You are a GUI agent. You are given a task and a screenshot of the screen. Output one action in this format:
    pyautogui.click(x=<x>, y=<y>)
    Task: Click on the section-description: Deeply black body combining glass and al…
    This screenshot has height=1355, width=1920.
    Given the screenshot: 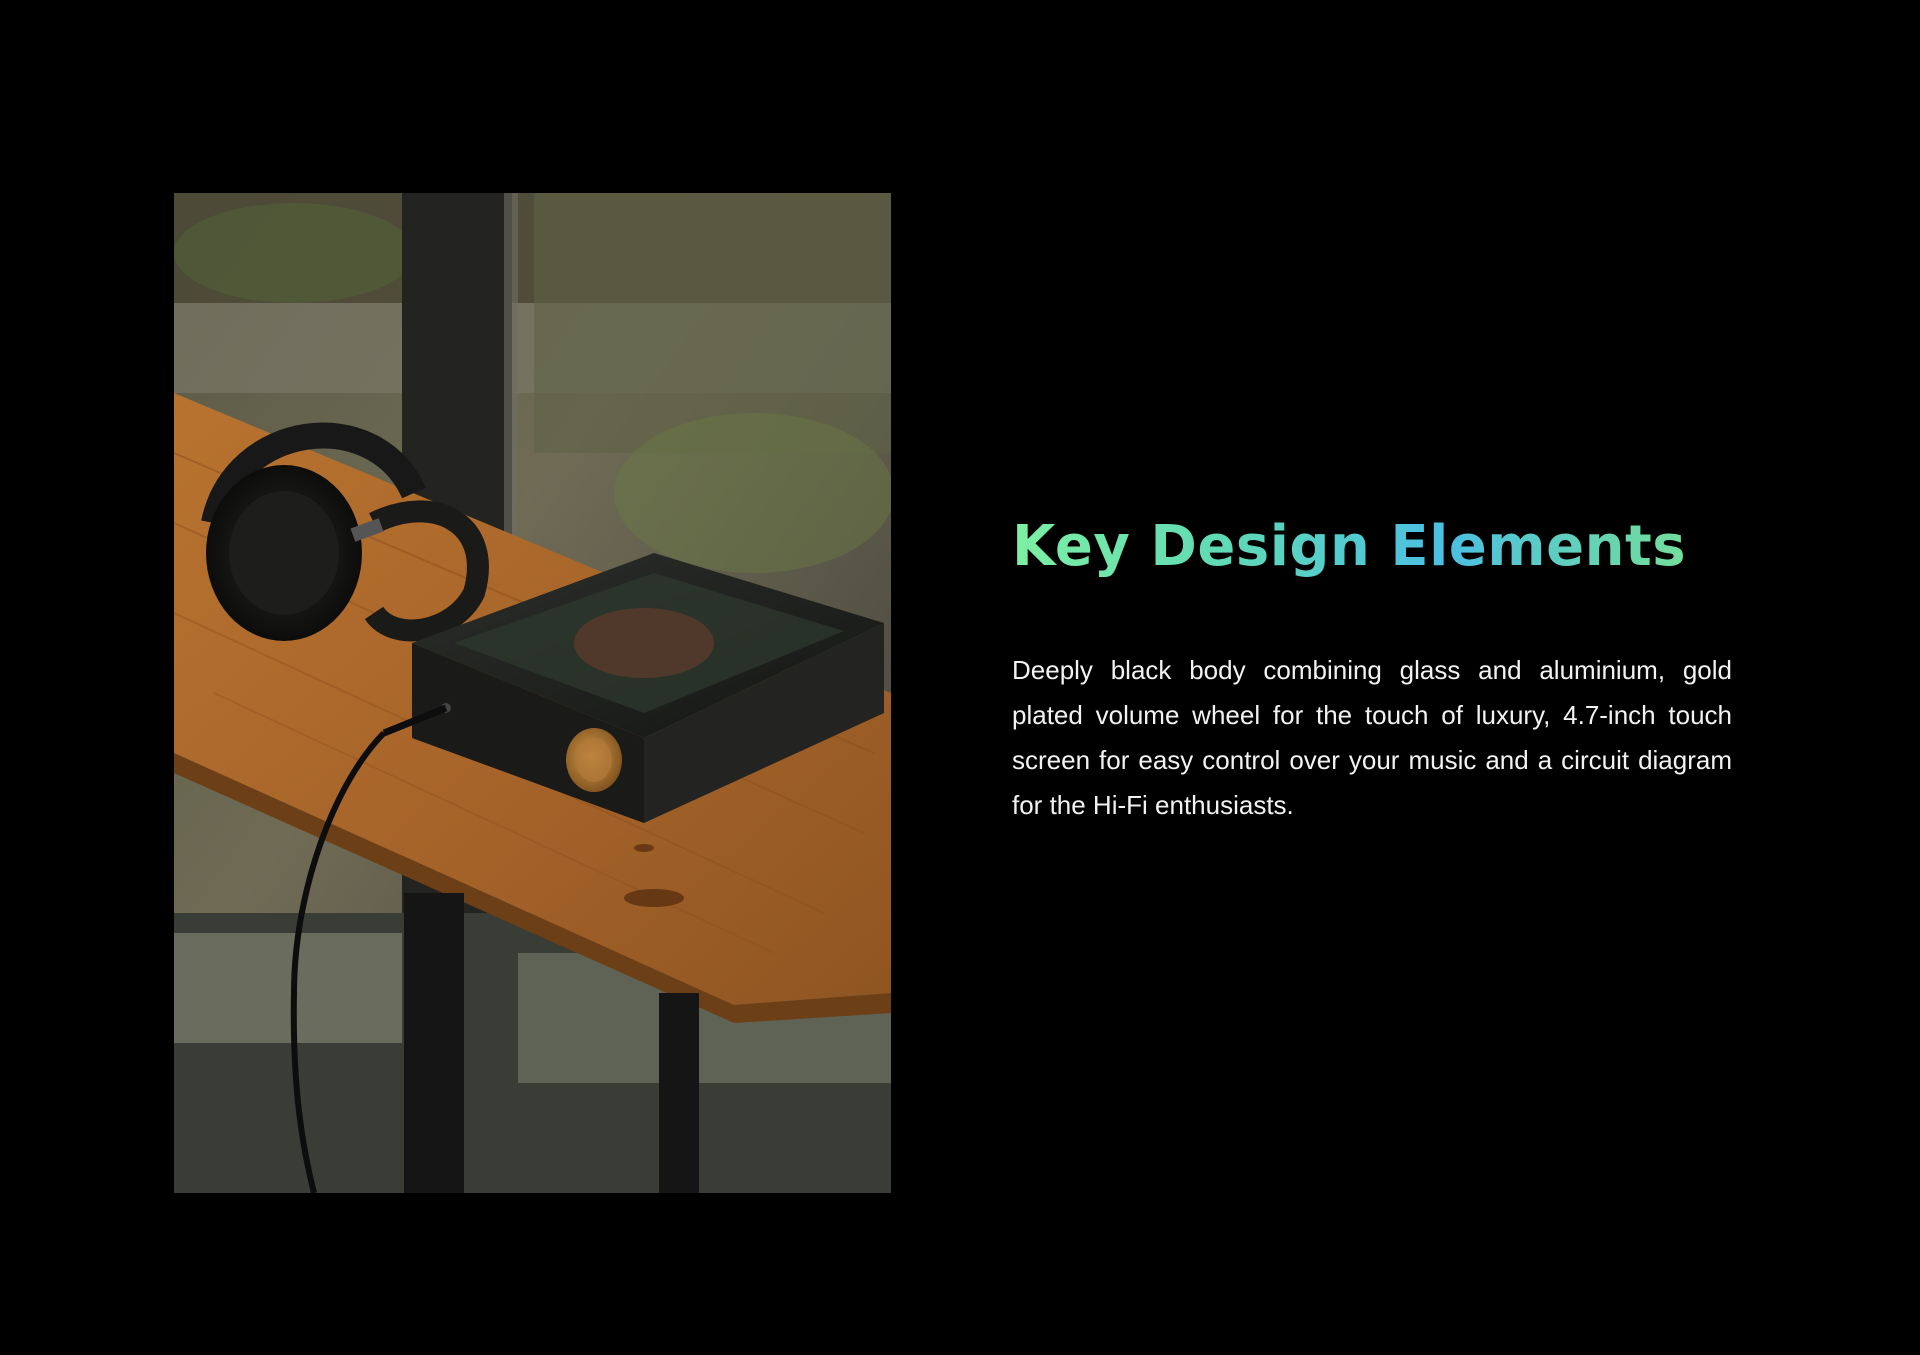 What is the action you would take?
    pyautogui.click(x=1372, y=737)
    